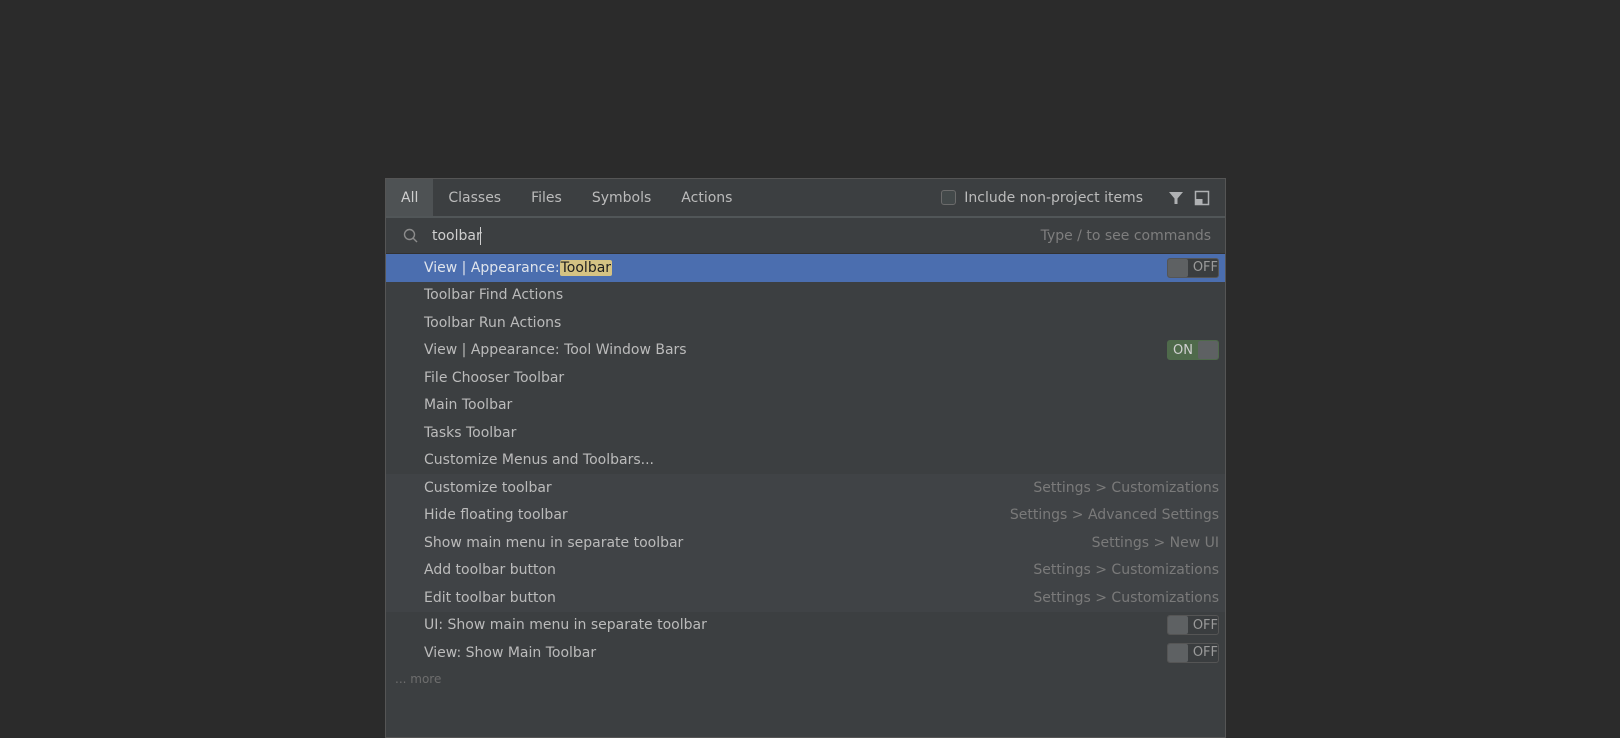 The width and height of the screenshot is (1620, 738). I want to click on result-item: Main Toolbar, so click(805, 406).